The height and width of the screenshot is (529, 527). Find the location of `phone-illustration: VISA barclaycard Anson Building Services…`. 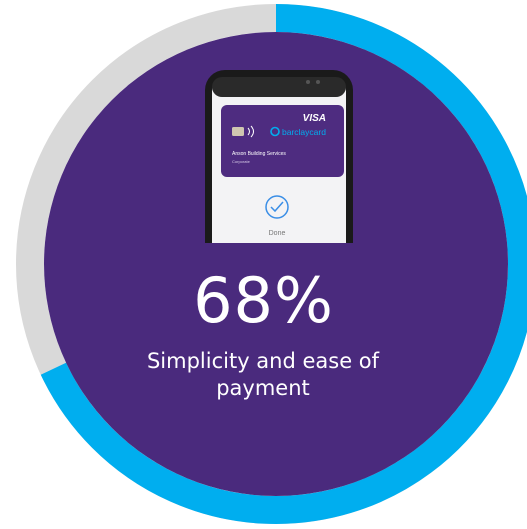

phone-illustration: VISA barclaycard Anson Building Services… is located at coordinates (279, 156).